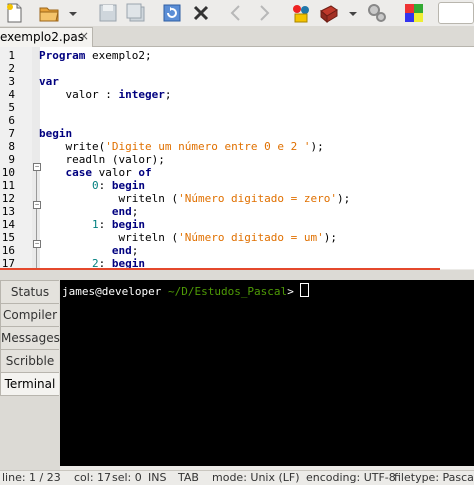 Image resolution: width=474 pixels, height=485 pixels. Describe the element at coordinates (11, 120) in the screenshot. I see `line-number: 6` at that location.